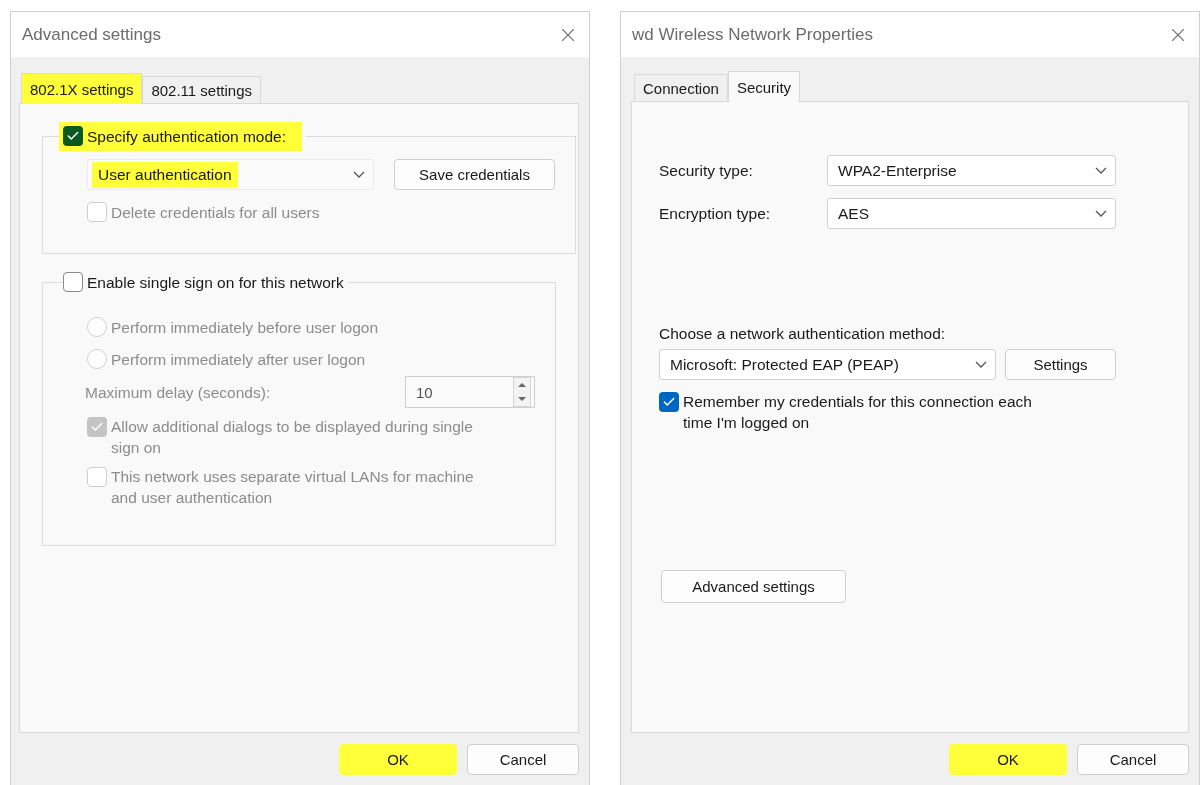  Describe the element at coordinates (293, 487) in the screenshot. I see `checkbox-label: This network uses separate virtual LANs for machine and user authentication` at that location.